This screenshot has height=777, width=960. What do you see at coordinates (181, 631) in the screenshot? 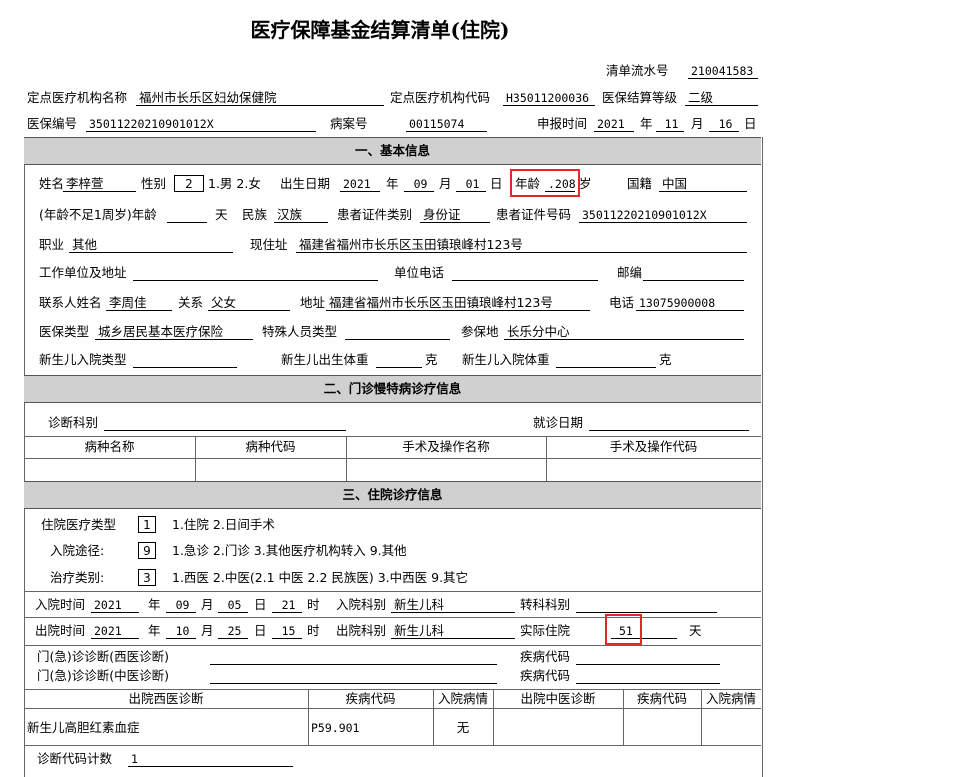
I see `discharge-month-field: 10` at bounding box center [181, 631].